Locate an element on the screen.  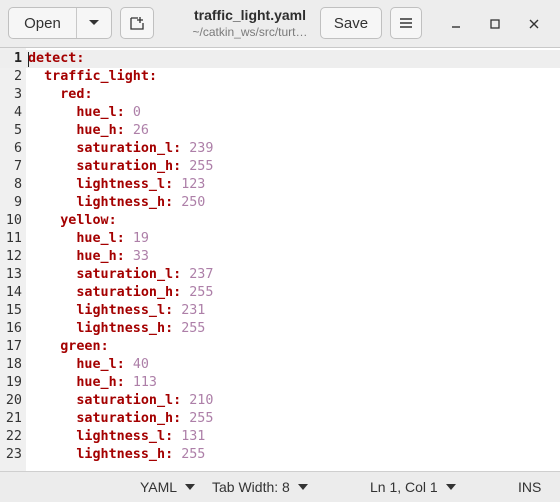
line-code: hue_l: 40 is located at coordinates (88, 365).